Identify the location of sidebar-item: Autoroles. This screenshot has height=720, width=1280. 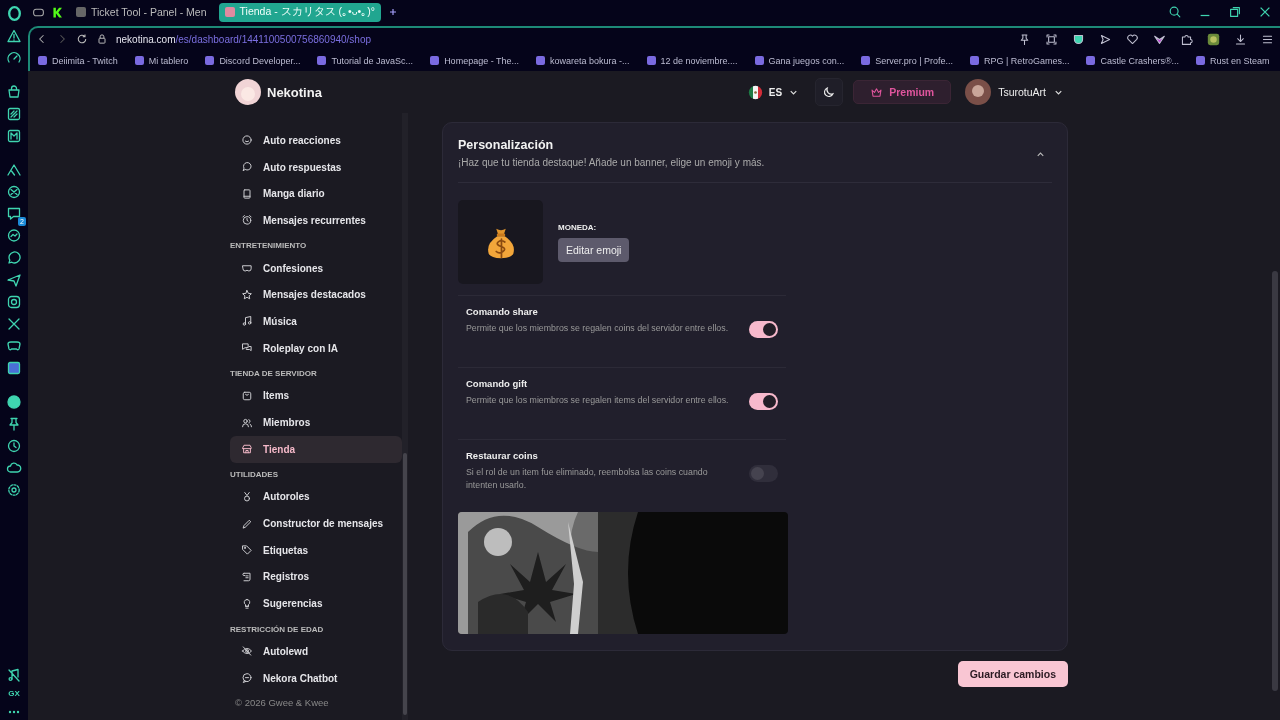
(316, 497).